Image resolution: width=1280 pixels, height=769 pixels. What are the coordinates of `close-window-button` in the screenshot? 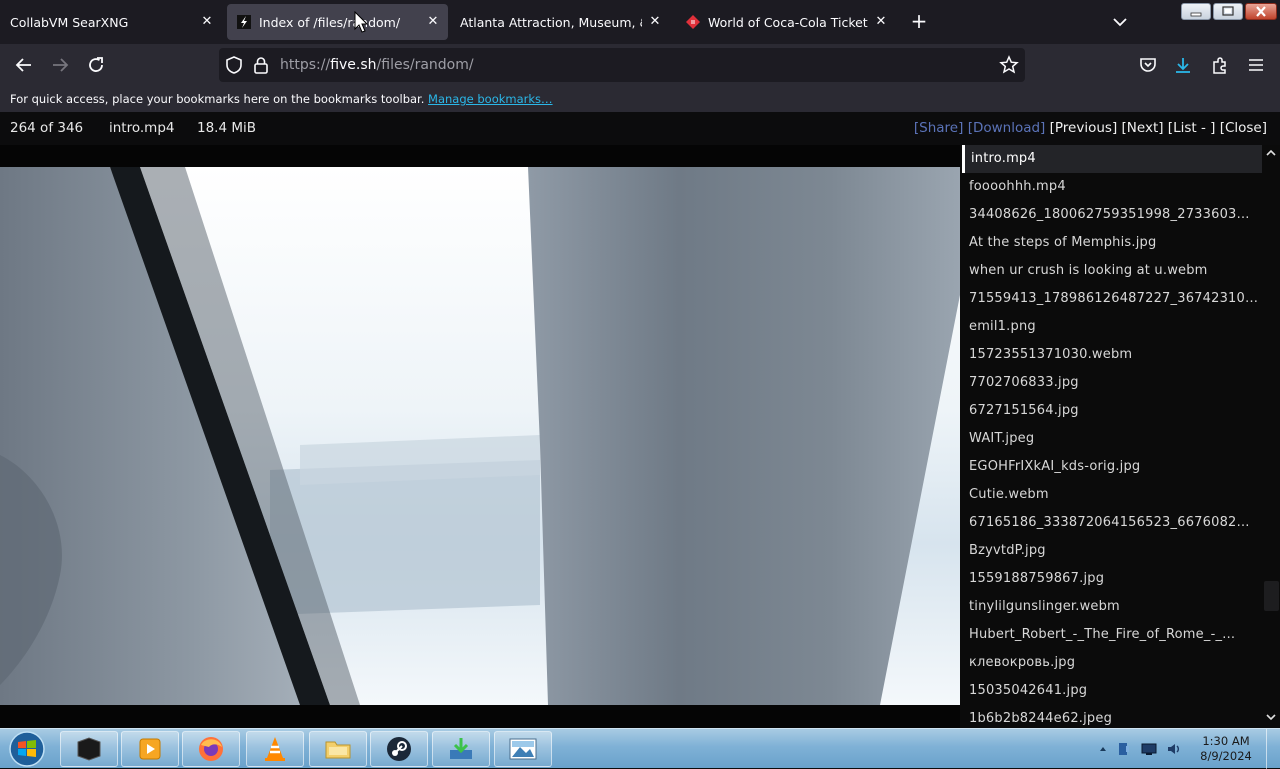 It's located at (1261, 11).